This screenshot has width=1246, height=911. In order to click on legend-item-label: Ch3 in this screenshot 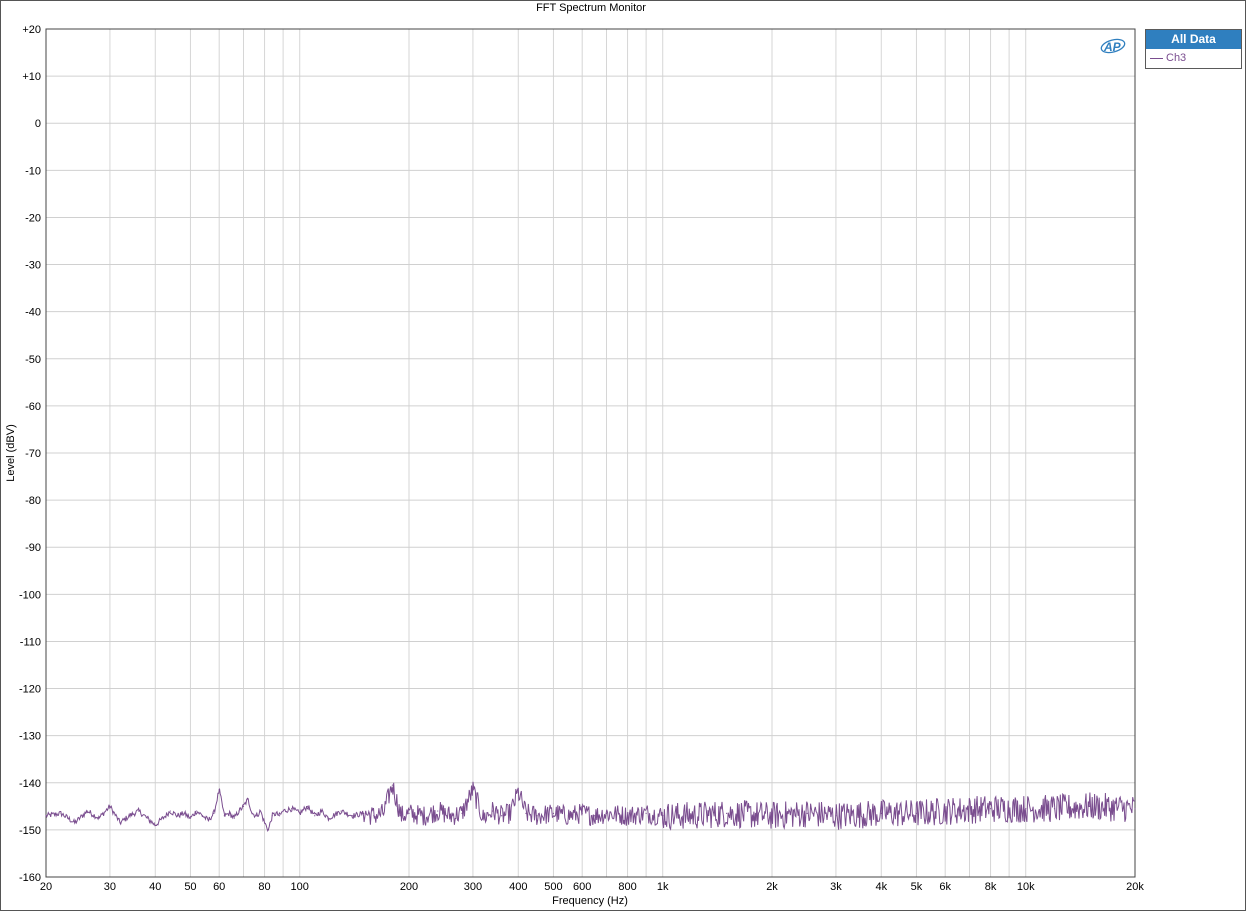, I will do `click(1176, 58)`.